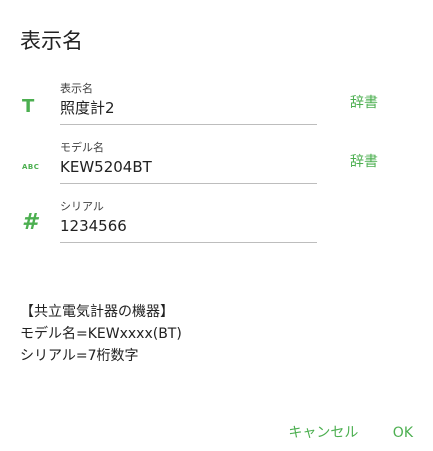 The height and width of the screenshot is (451, 433). Describe the element at coordinates (364, 162) in the screenshot. I see `model-name-dictionary-button: 辞書` at that location.